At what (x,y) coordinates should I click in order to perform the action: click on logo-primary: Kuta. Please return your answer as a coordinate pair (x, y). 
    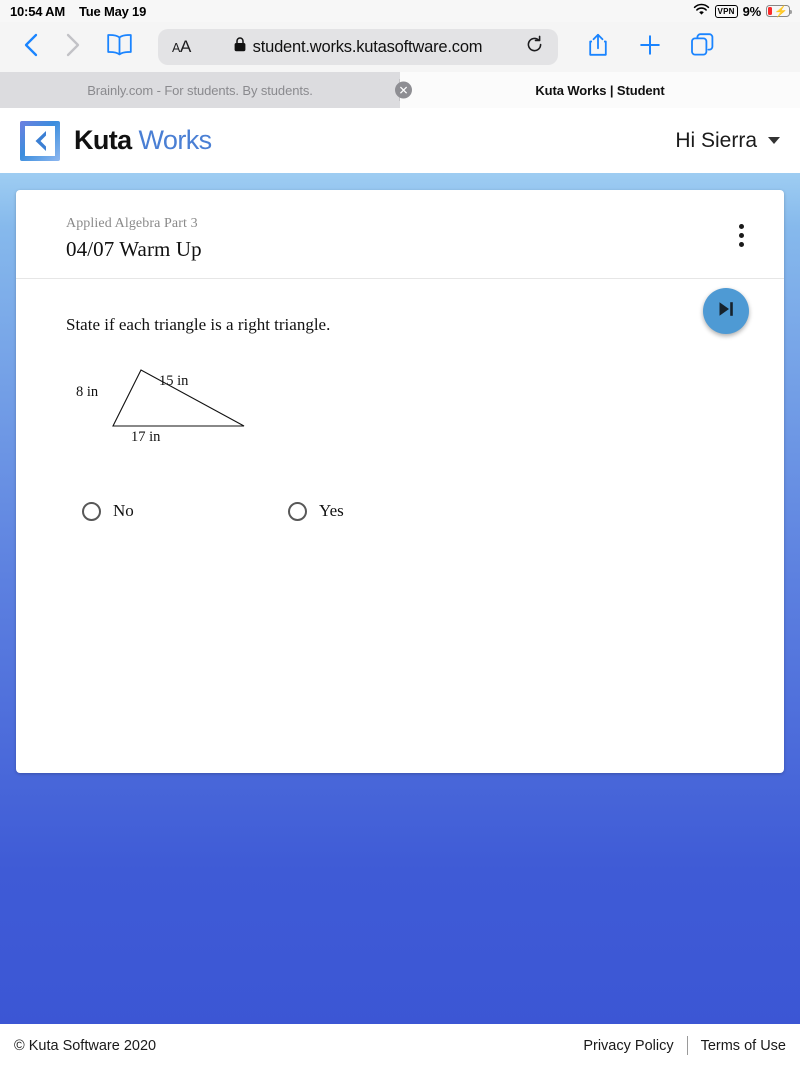
    Looking at the image, I should click on (103, 140).